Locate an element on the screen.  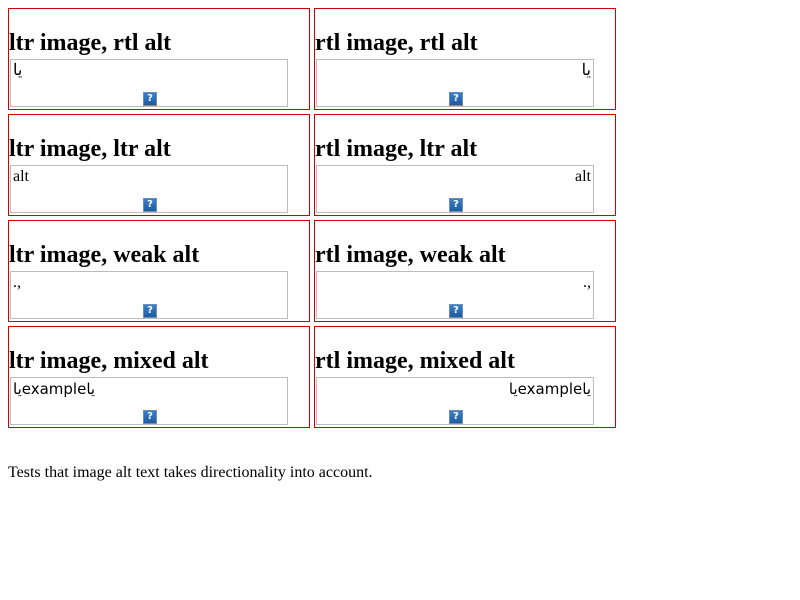
case-heading: rtl image, rtl alt is located at coordinates (396, 43).